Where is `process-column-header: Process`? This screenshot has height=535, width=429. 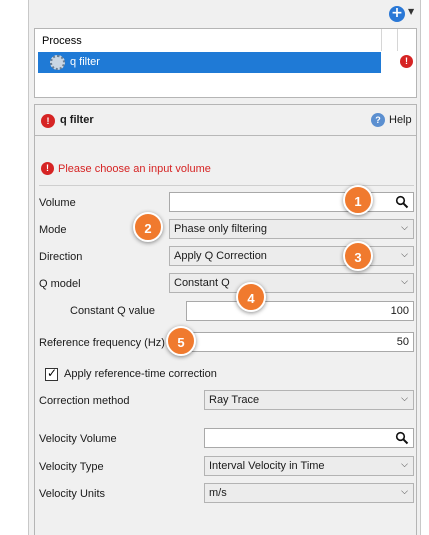 process-column-header: Process is located at coordinates (62, 41).